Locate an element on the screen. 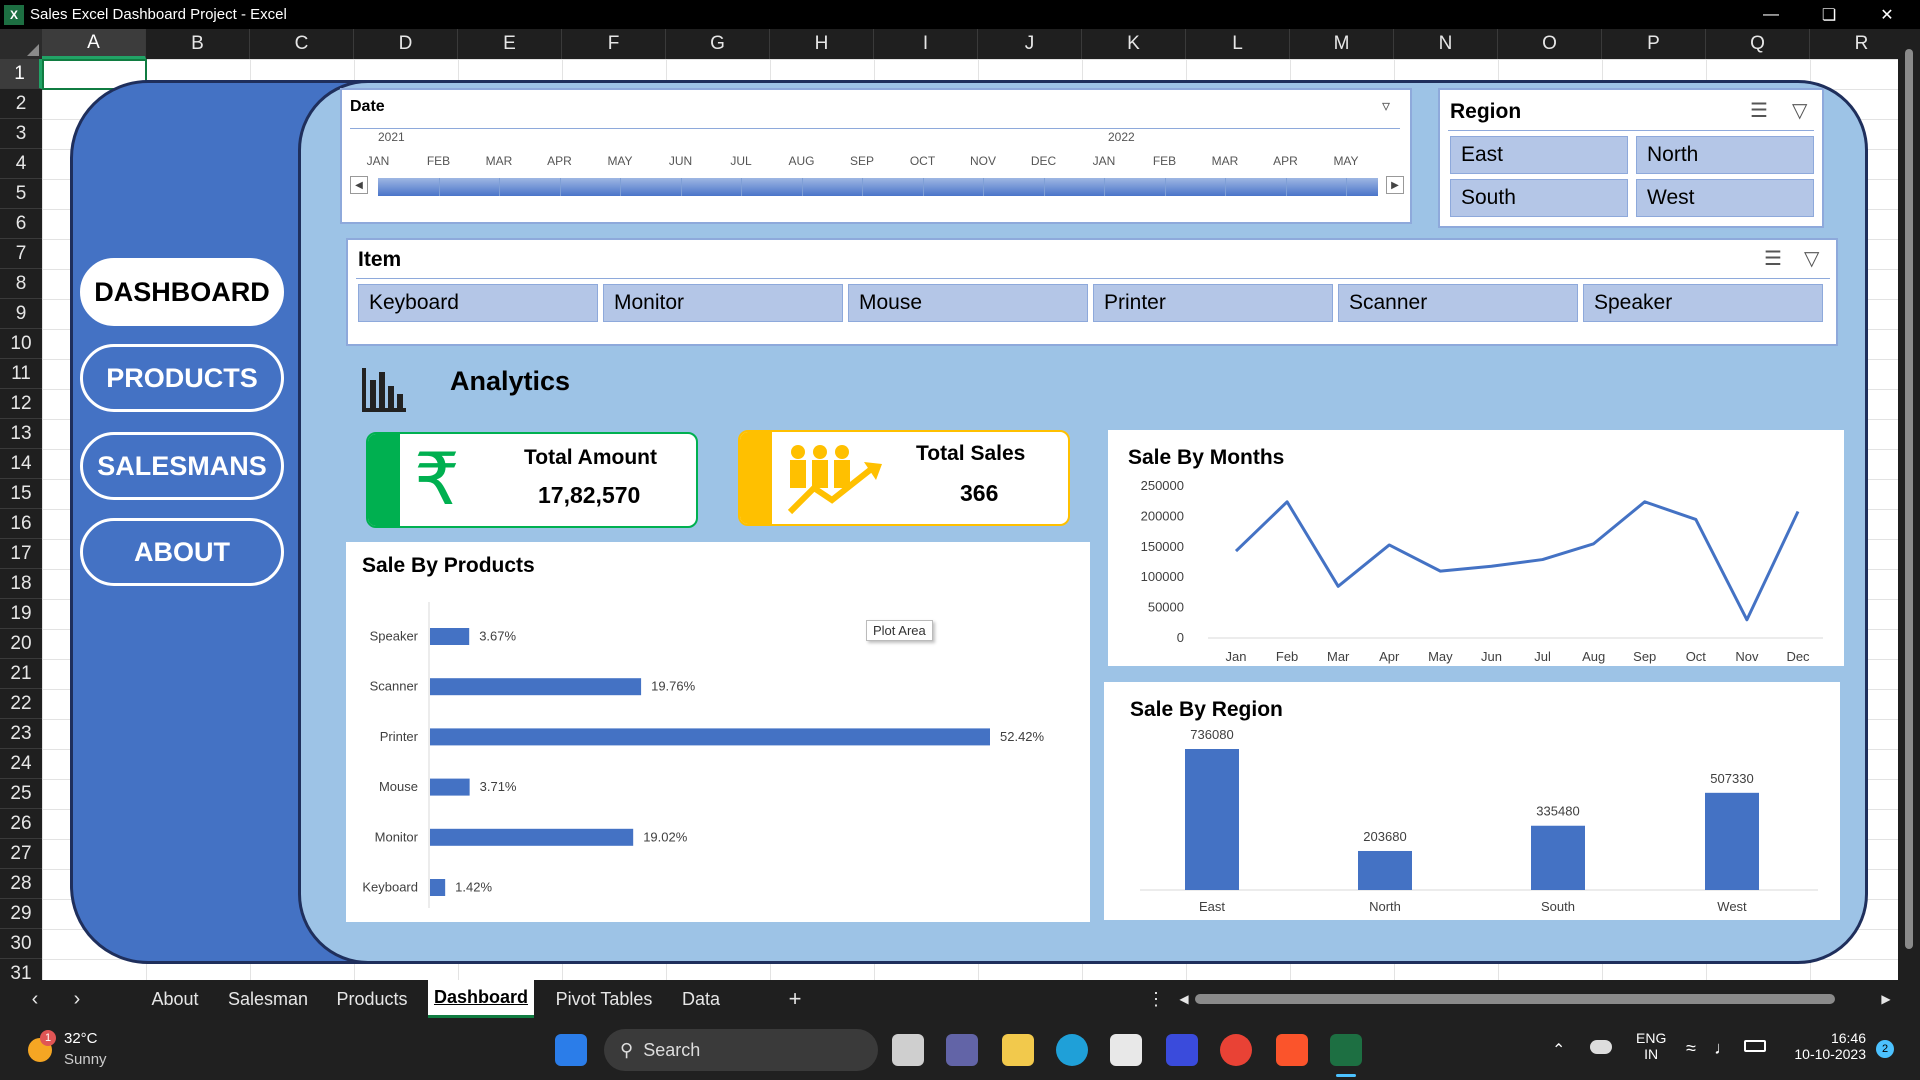 Image resolution: width=1920 pixels, height=1080 pixels. close-button: ✕ is located at coordinates (1887, 14).